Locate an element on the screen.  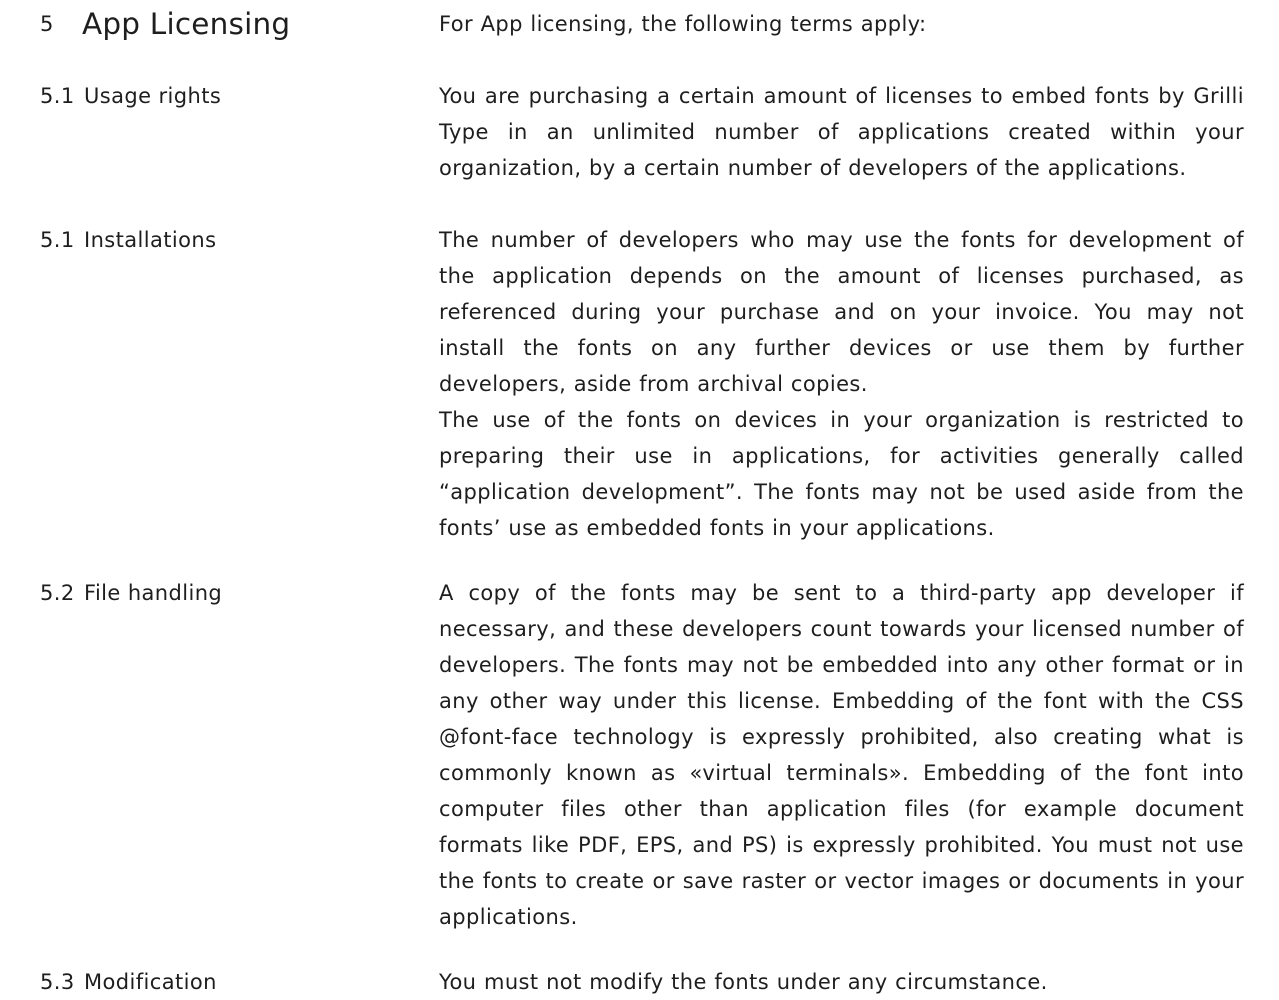
clause-label: Installations is located at coordinates (150, 240).